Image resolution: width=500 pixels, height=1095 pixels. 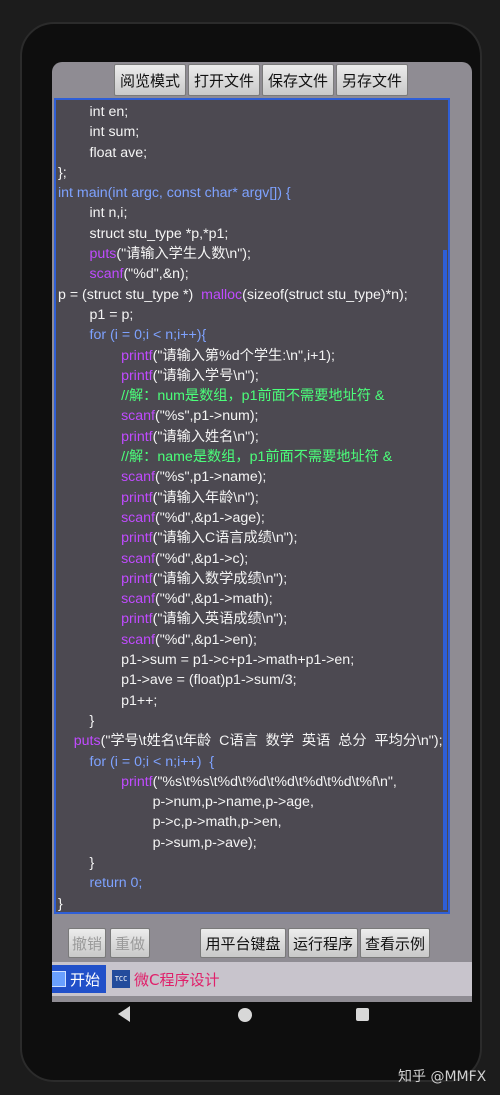 What do you see at coordinates (156, 274) in the screenshot?
I see `code-line: ("%d",&n);` at bounding box center [156, 274].